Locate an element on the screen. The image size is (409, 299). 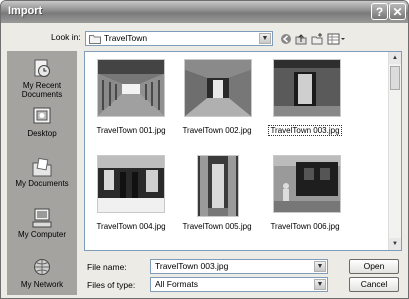
photo-corridor is located at coordinates (131, 88).